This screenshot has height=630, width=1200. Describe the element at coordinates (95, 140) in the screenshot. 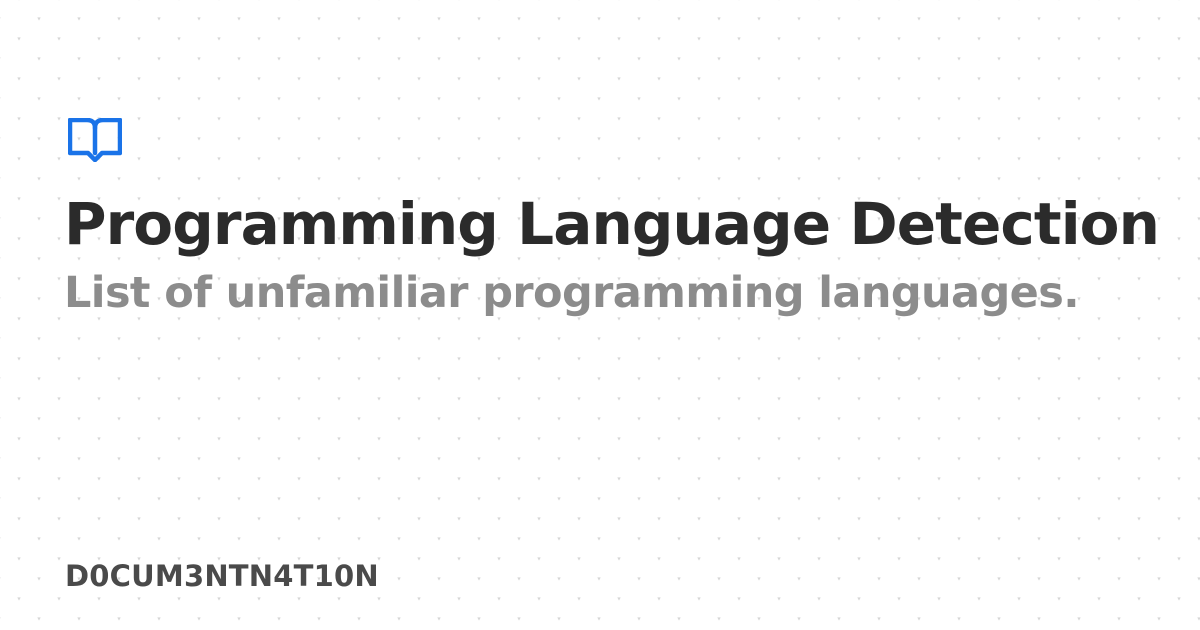

I see `book-icon` at that location.